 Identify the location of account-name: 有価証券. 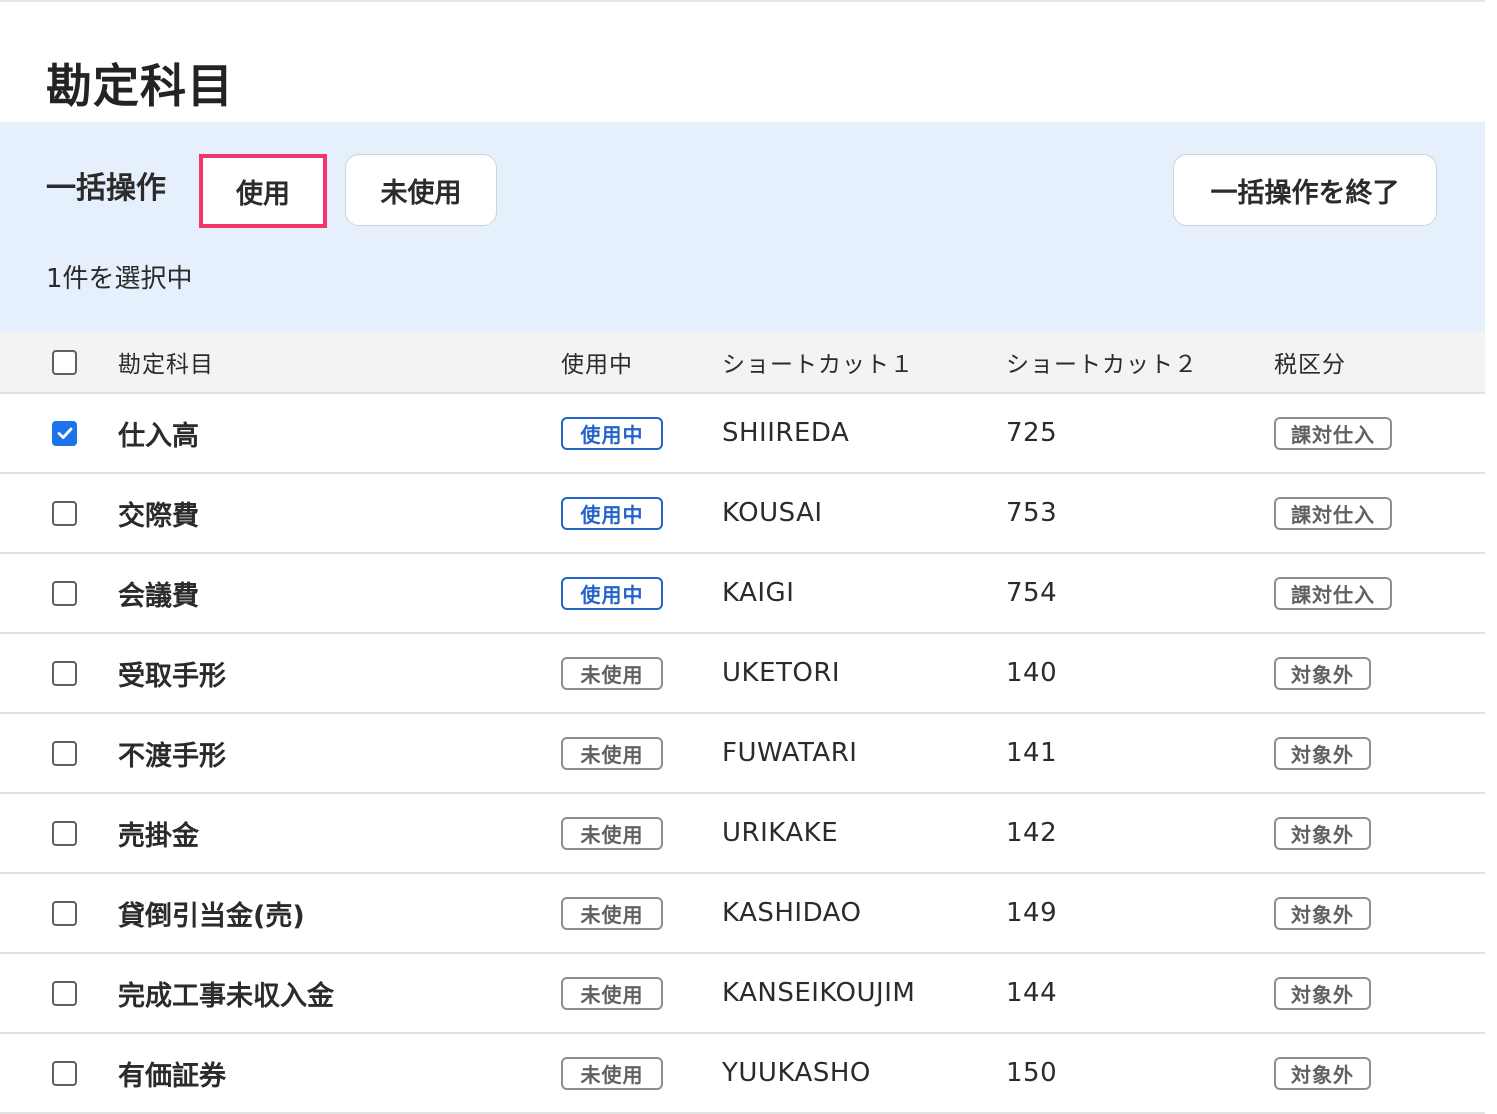
(172, 1073).